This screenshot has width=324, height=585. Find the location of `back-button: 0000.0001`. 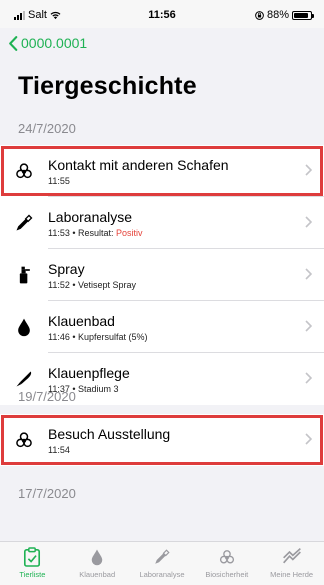

back-button: 0000.0001 is located at coordinates (47, 43).